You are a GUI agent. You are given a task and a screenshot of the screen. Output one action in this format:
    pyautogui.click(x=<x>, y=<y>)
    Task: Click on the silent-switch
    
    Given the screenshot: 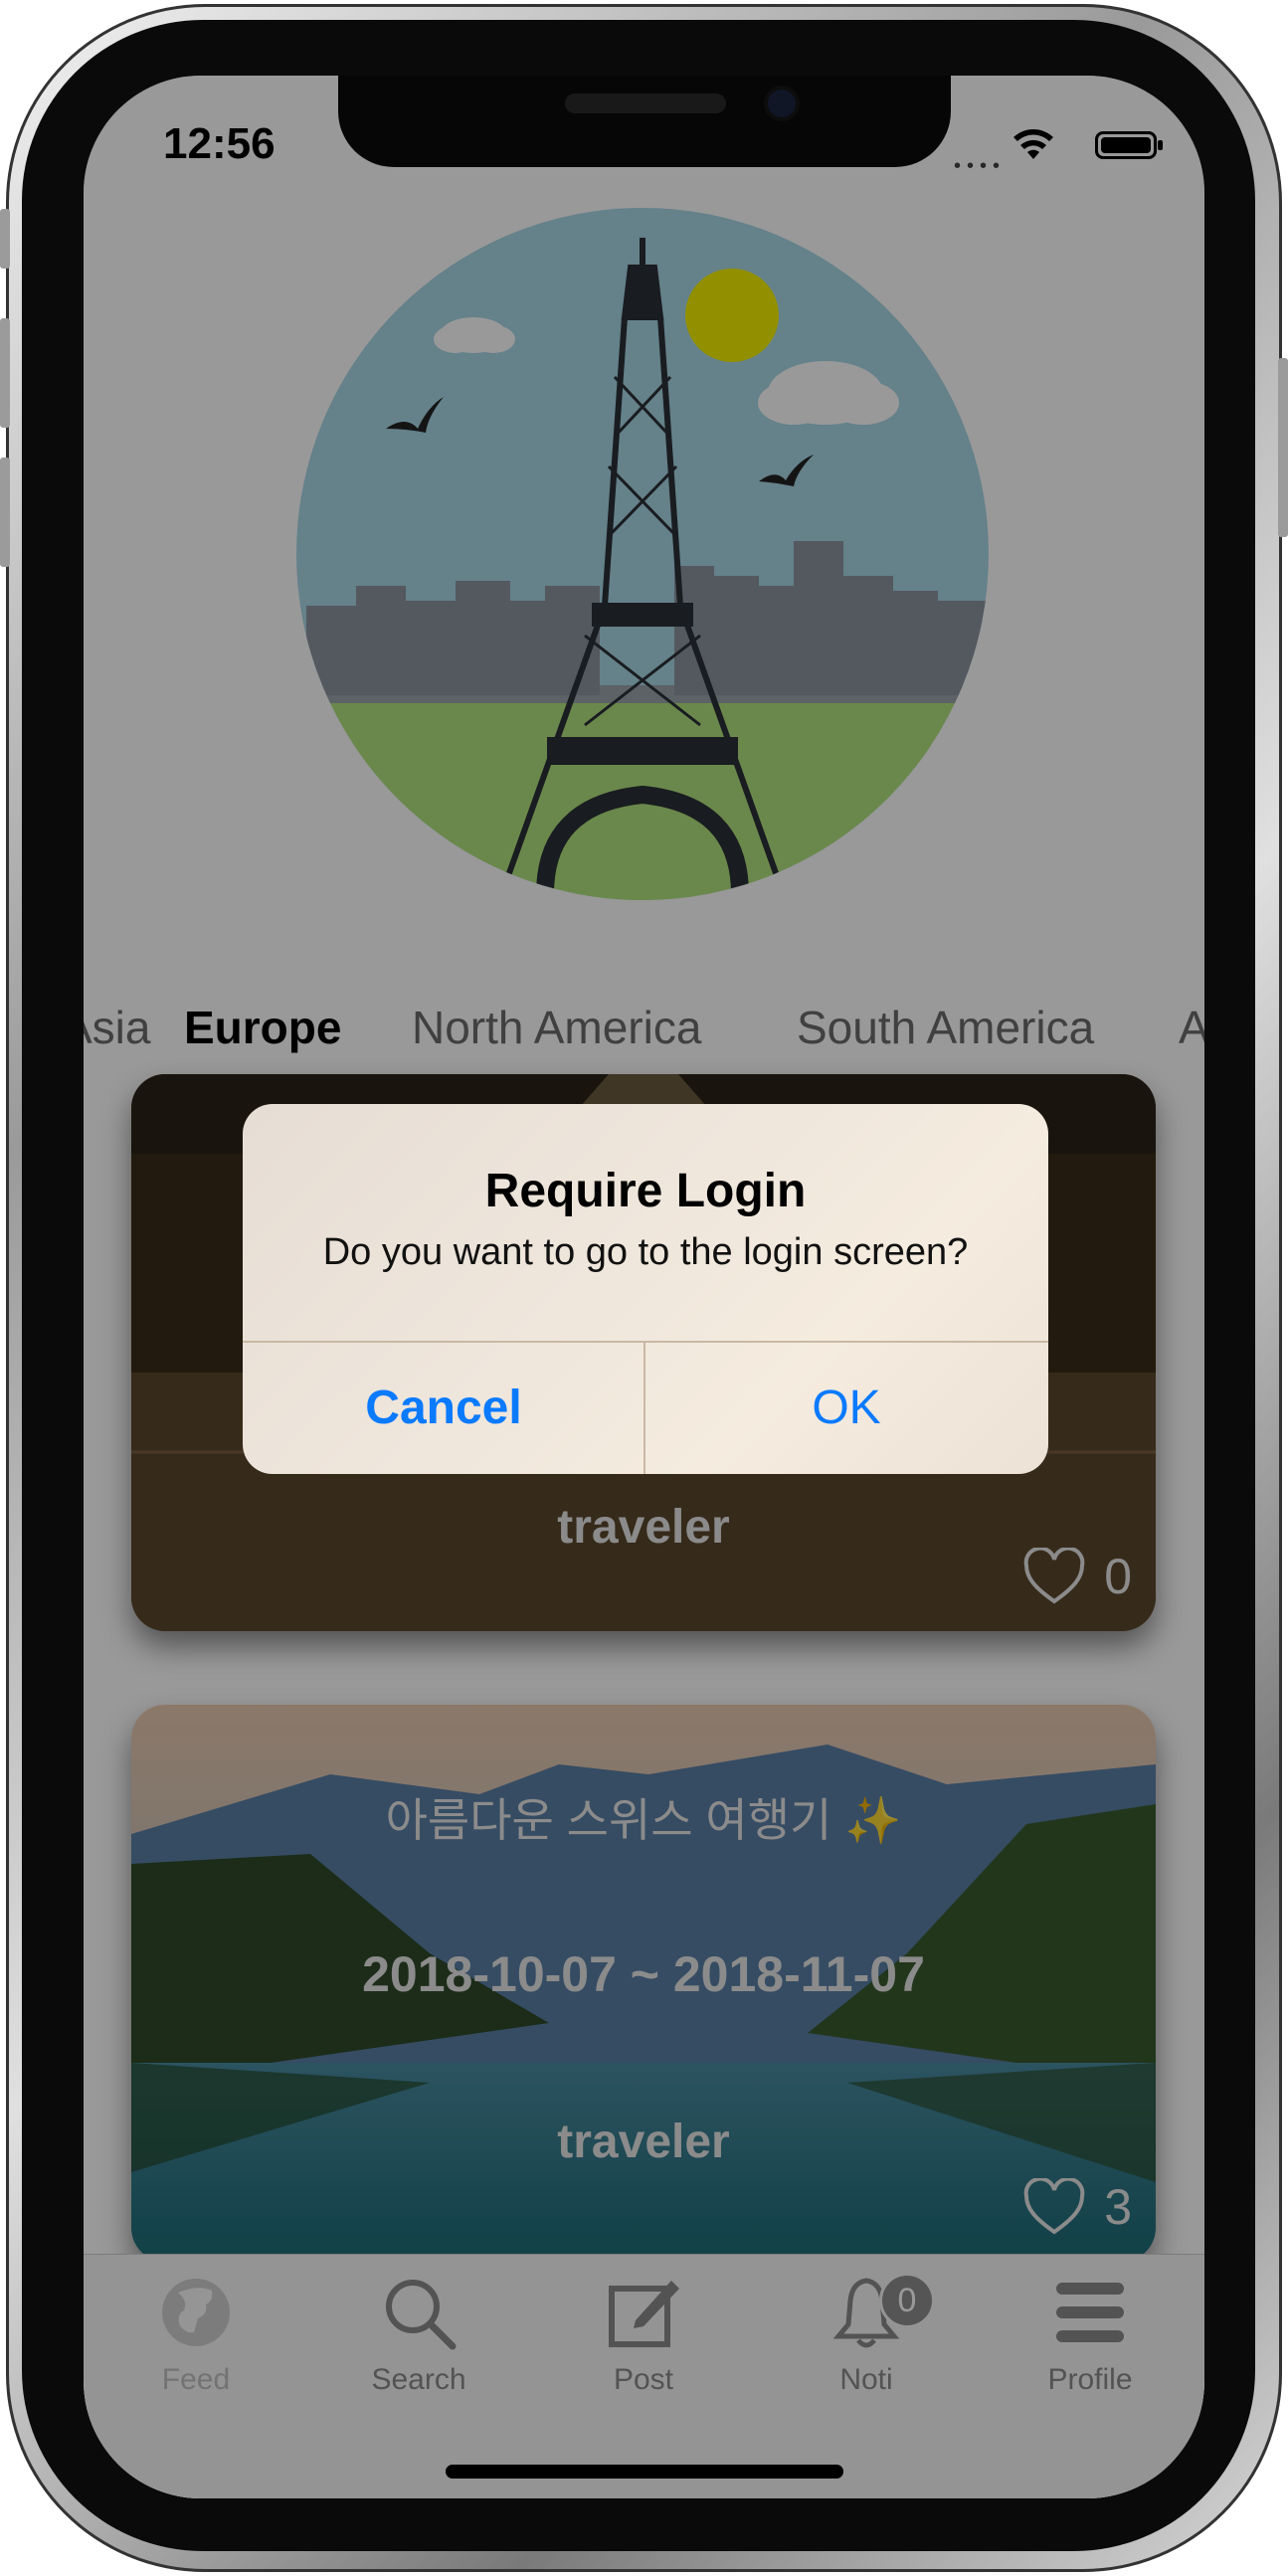 What is the action you would take?
    pyautogui.click(x=5, y=239)
    